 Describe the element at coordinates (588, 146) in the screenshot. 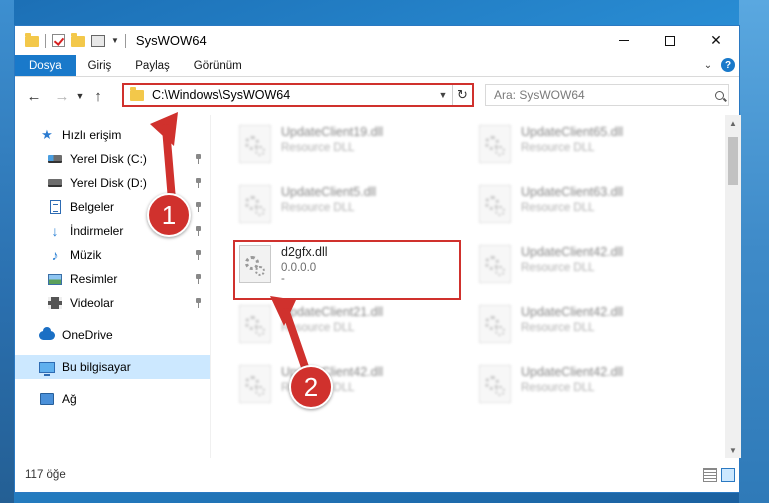

I see `file-item: UpdateClient65.dll Resource DLL` at that location.